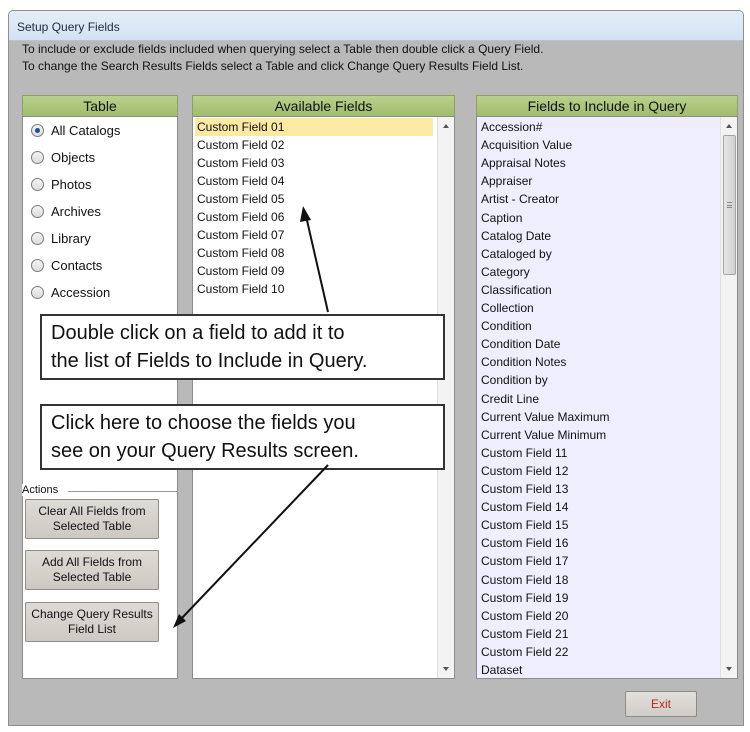  What do you see at coordinates (729, 205) in the screenshot?
I see `scrollbar-thumb` at bounding box center [729, 205].